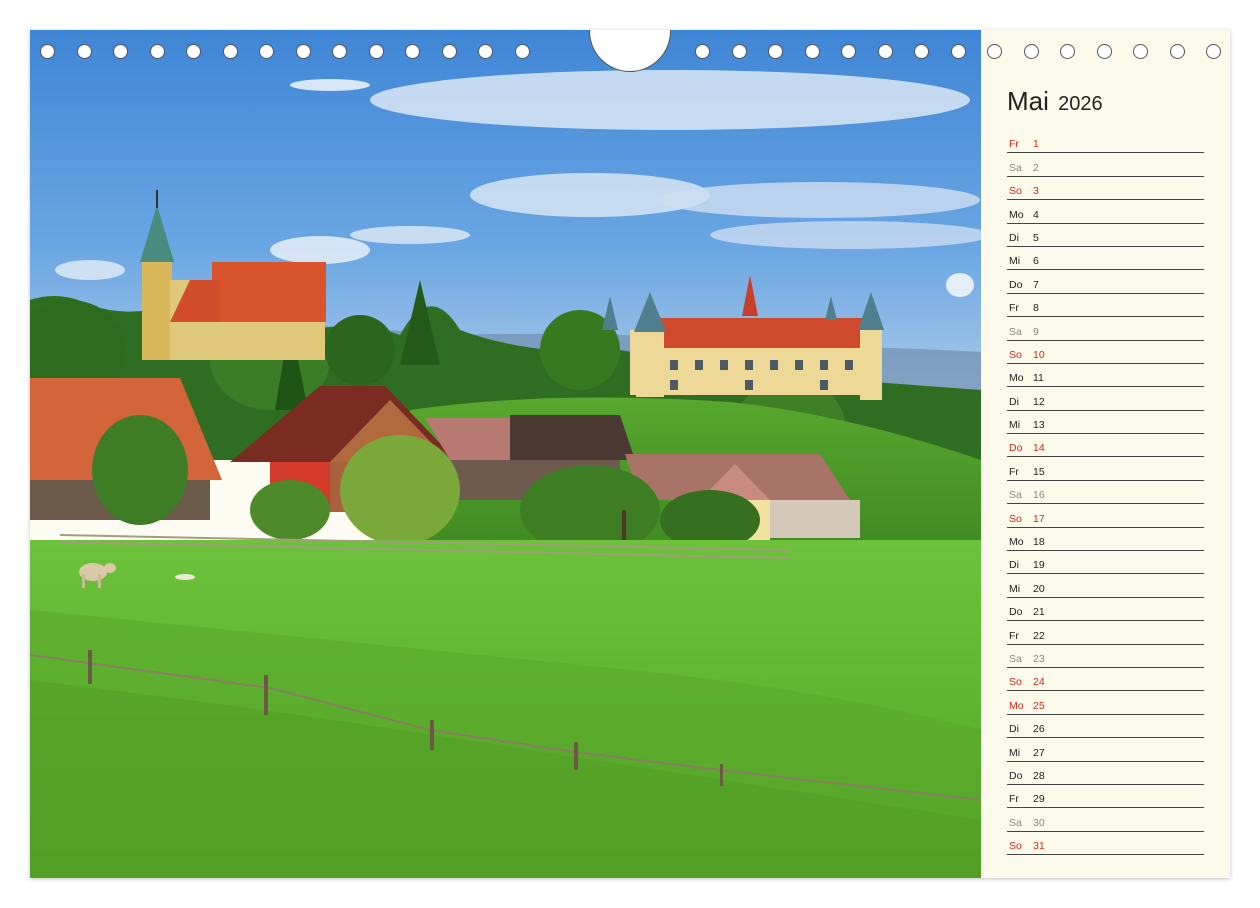 The height and width of the screenshot is (908, 1260). Describe the element at coordinates (1036, 144) in the screenshot. I see `day-number: 1` at that location.